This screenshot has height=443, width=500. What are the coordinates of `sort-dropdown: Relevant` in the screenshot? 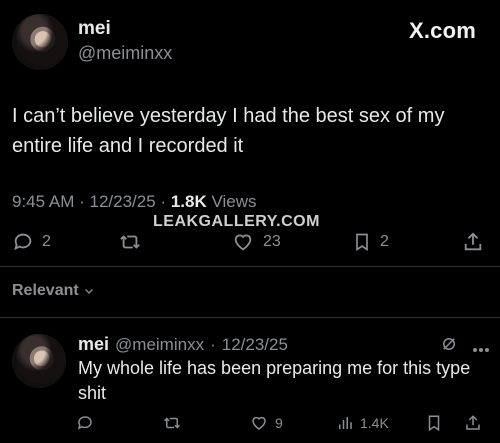 It's located at (53, 291).